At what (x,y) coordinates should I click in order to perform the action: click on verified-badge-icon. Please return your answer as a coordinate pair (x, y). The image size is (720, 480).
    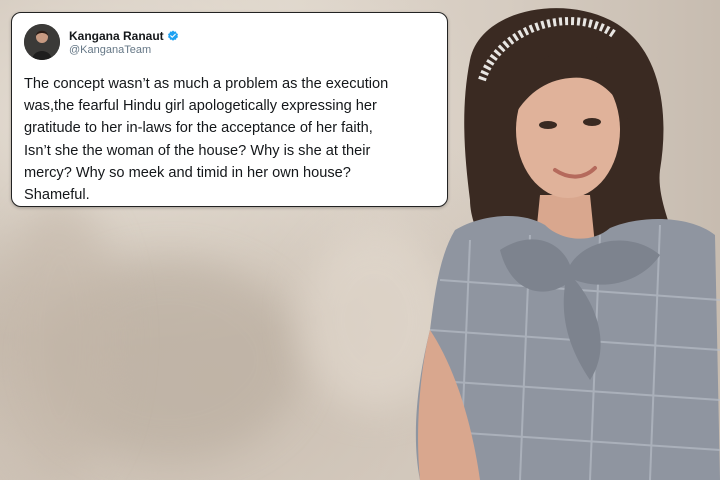
    Looking at the image, I should click on (172, 35).